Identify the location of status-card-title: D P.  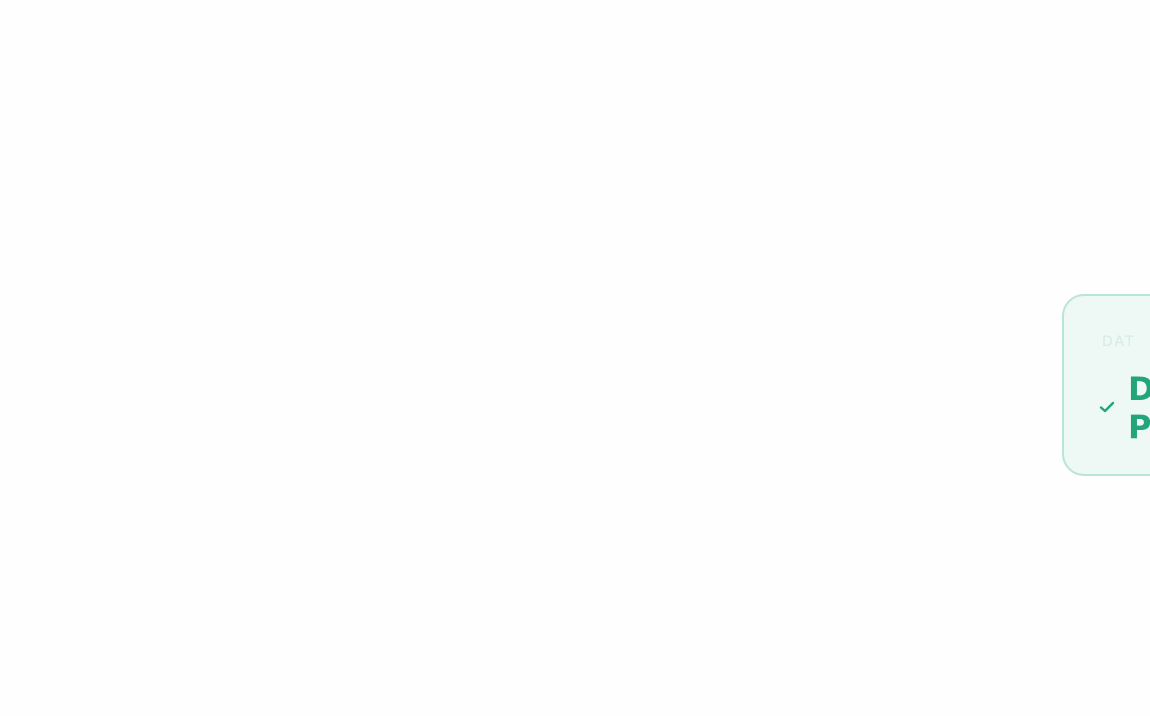
(1139, 408).